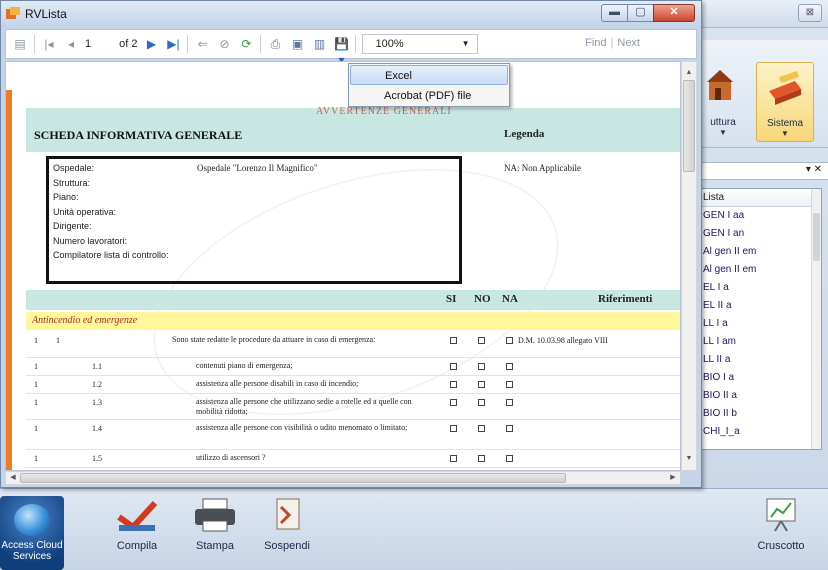  What do you see at coordinates (760, 324) in the screenshot?
I see `list-item: LL I a` at bounding box center [760, 324].